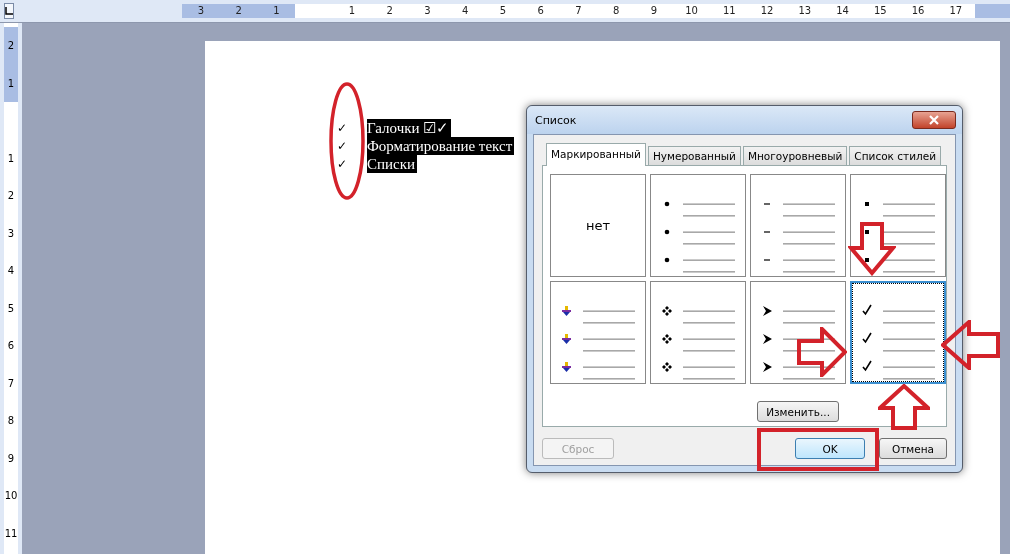 The width and height of the screenshot is (1010, 554). Describe the element at coordinates (596, 154) in the screenshot. I see `tab: Маркированный` at that location.